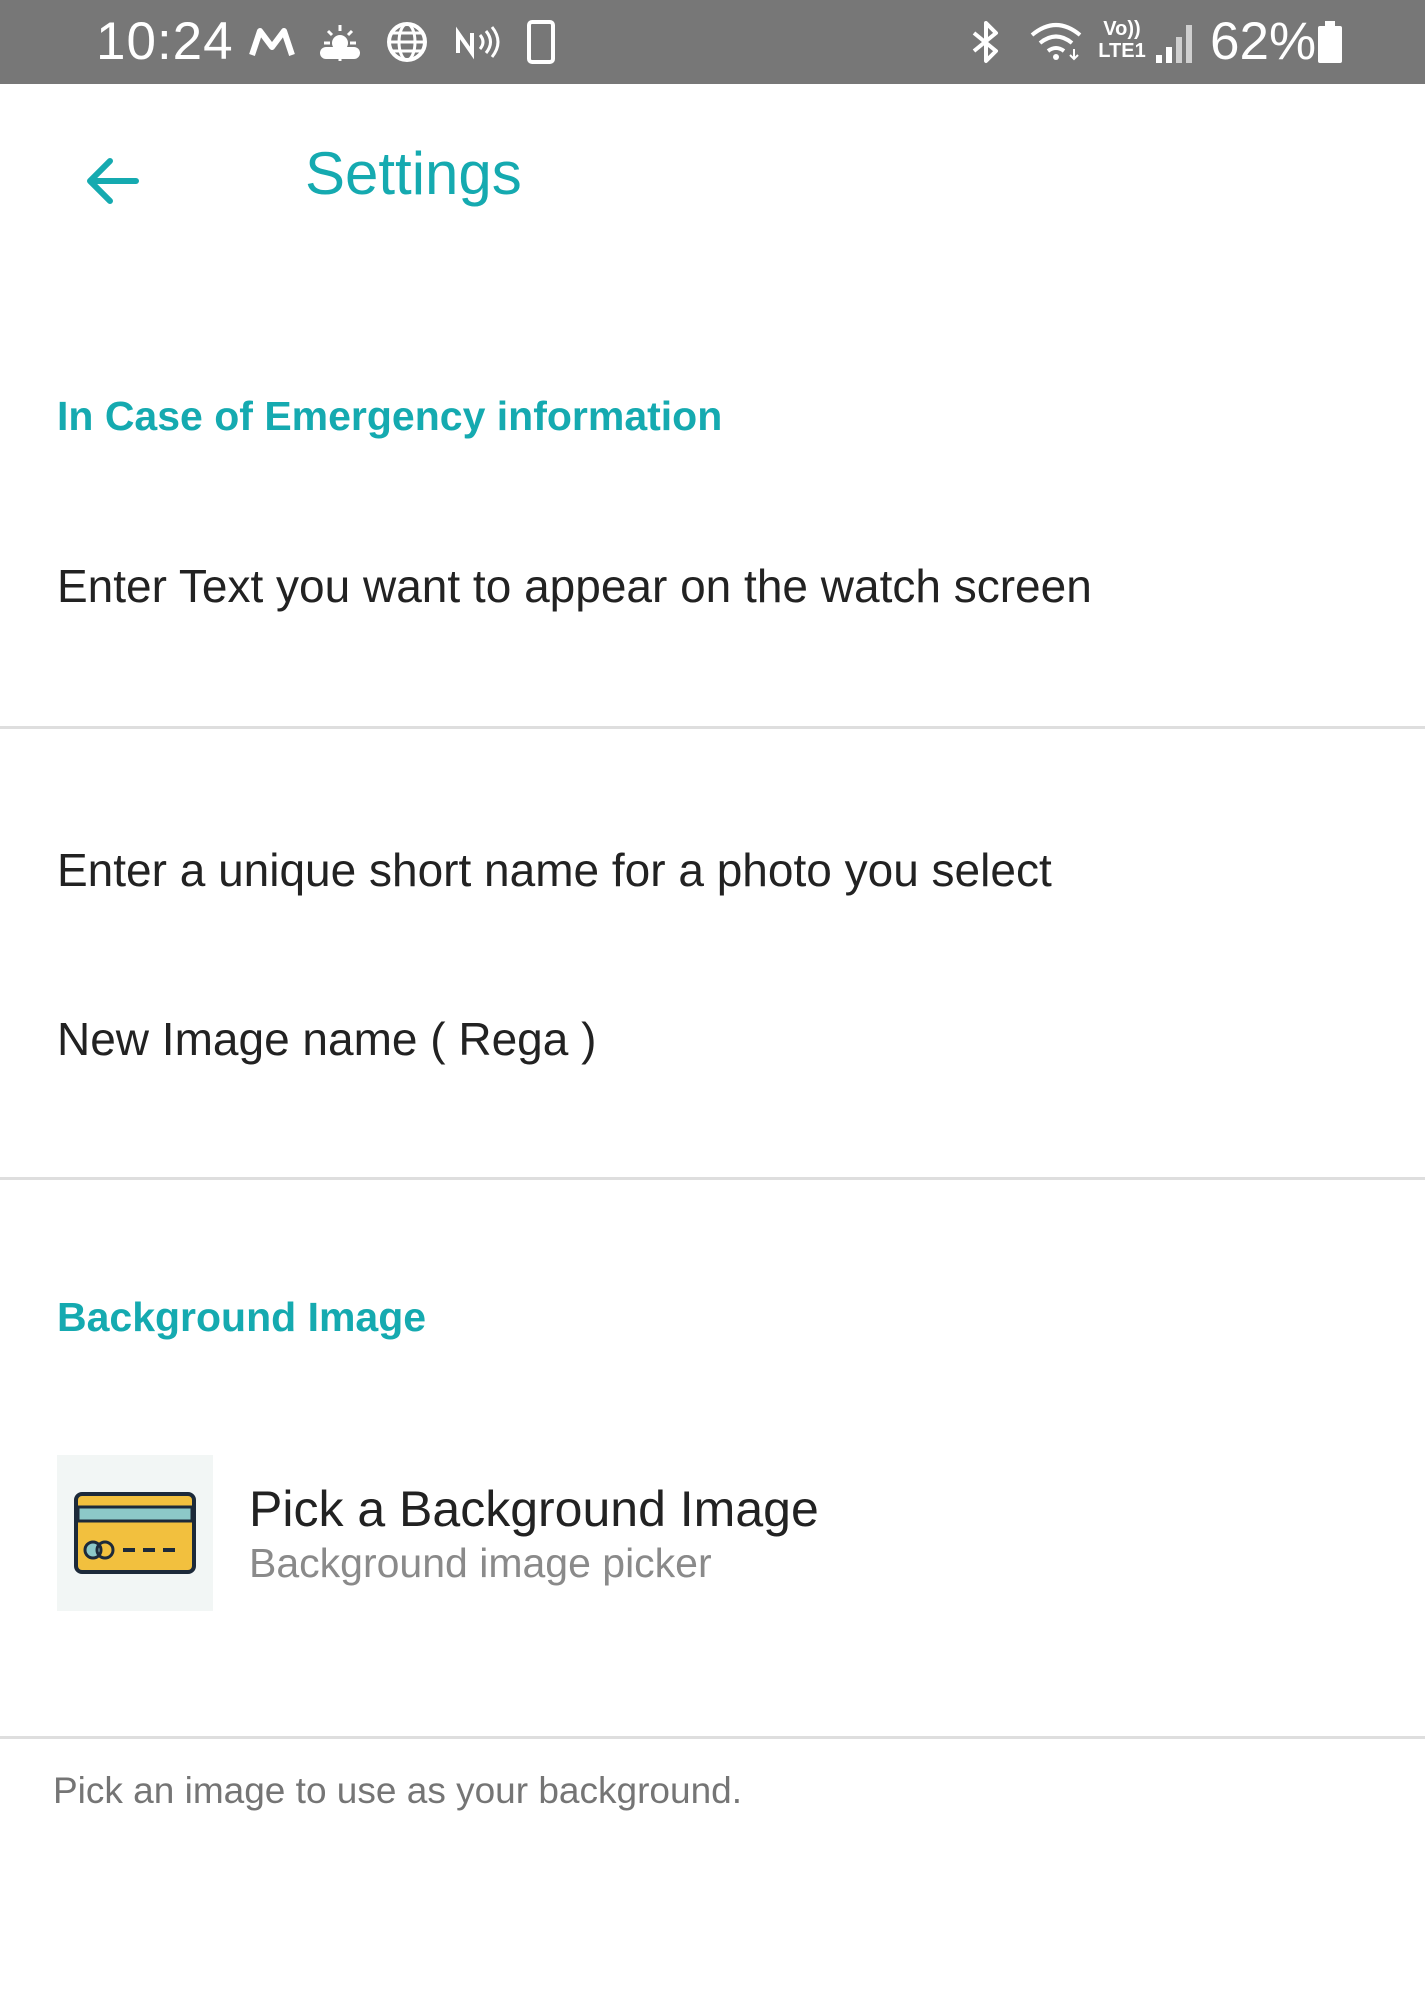  Describe the element at coordinates (340, 43) in the screenshot. I see `weather-icon` at that location.